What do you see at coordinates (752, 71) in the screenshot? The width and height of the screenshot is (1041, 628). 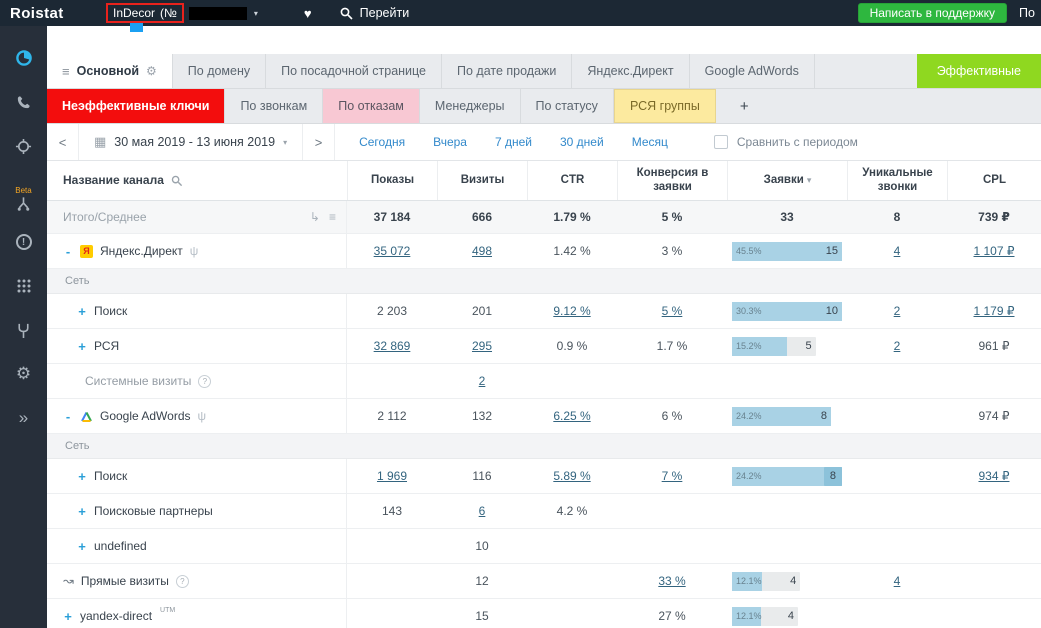 I see `tab-google-adwords: Google AdWords` at bounding box center [752, 71].